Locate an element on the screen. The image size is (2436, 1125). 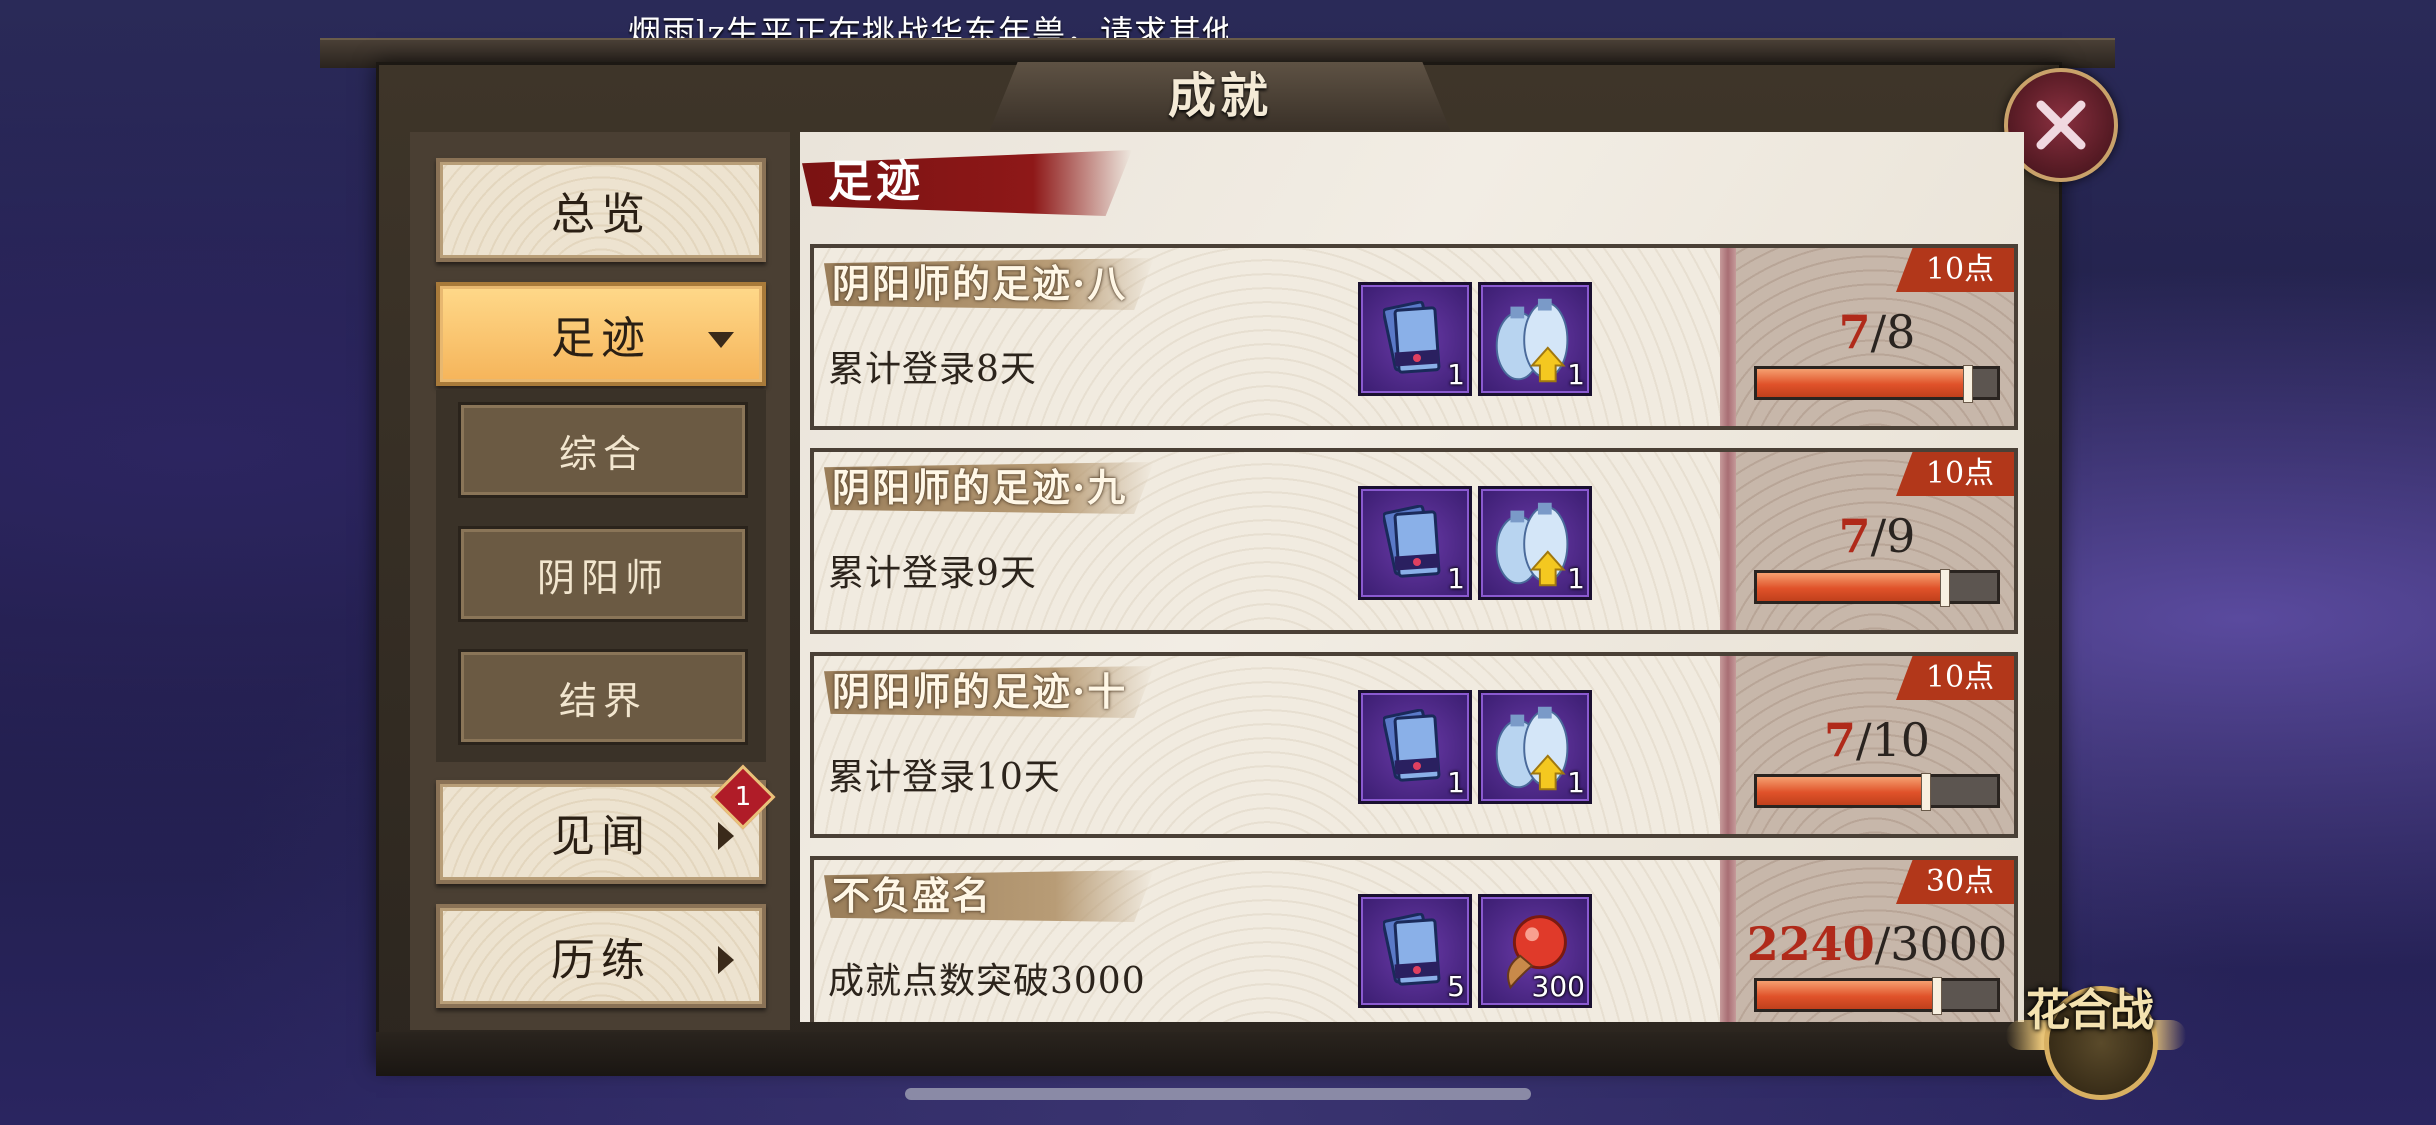
footprint-submenu: 综合 阴阳师 结界 is located at coordinates (601, 576).